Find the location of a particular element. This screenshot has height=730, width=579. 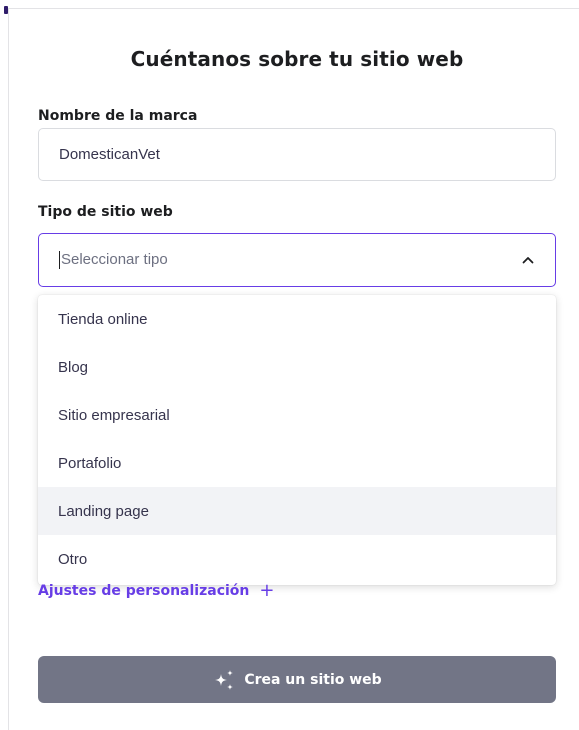

brand-name-input: DomesticanVet is located at coordinates (297, 154).